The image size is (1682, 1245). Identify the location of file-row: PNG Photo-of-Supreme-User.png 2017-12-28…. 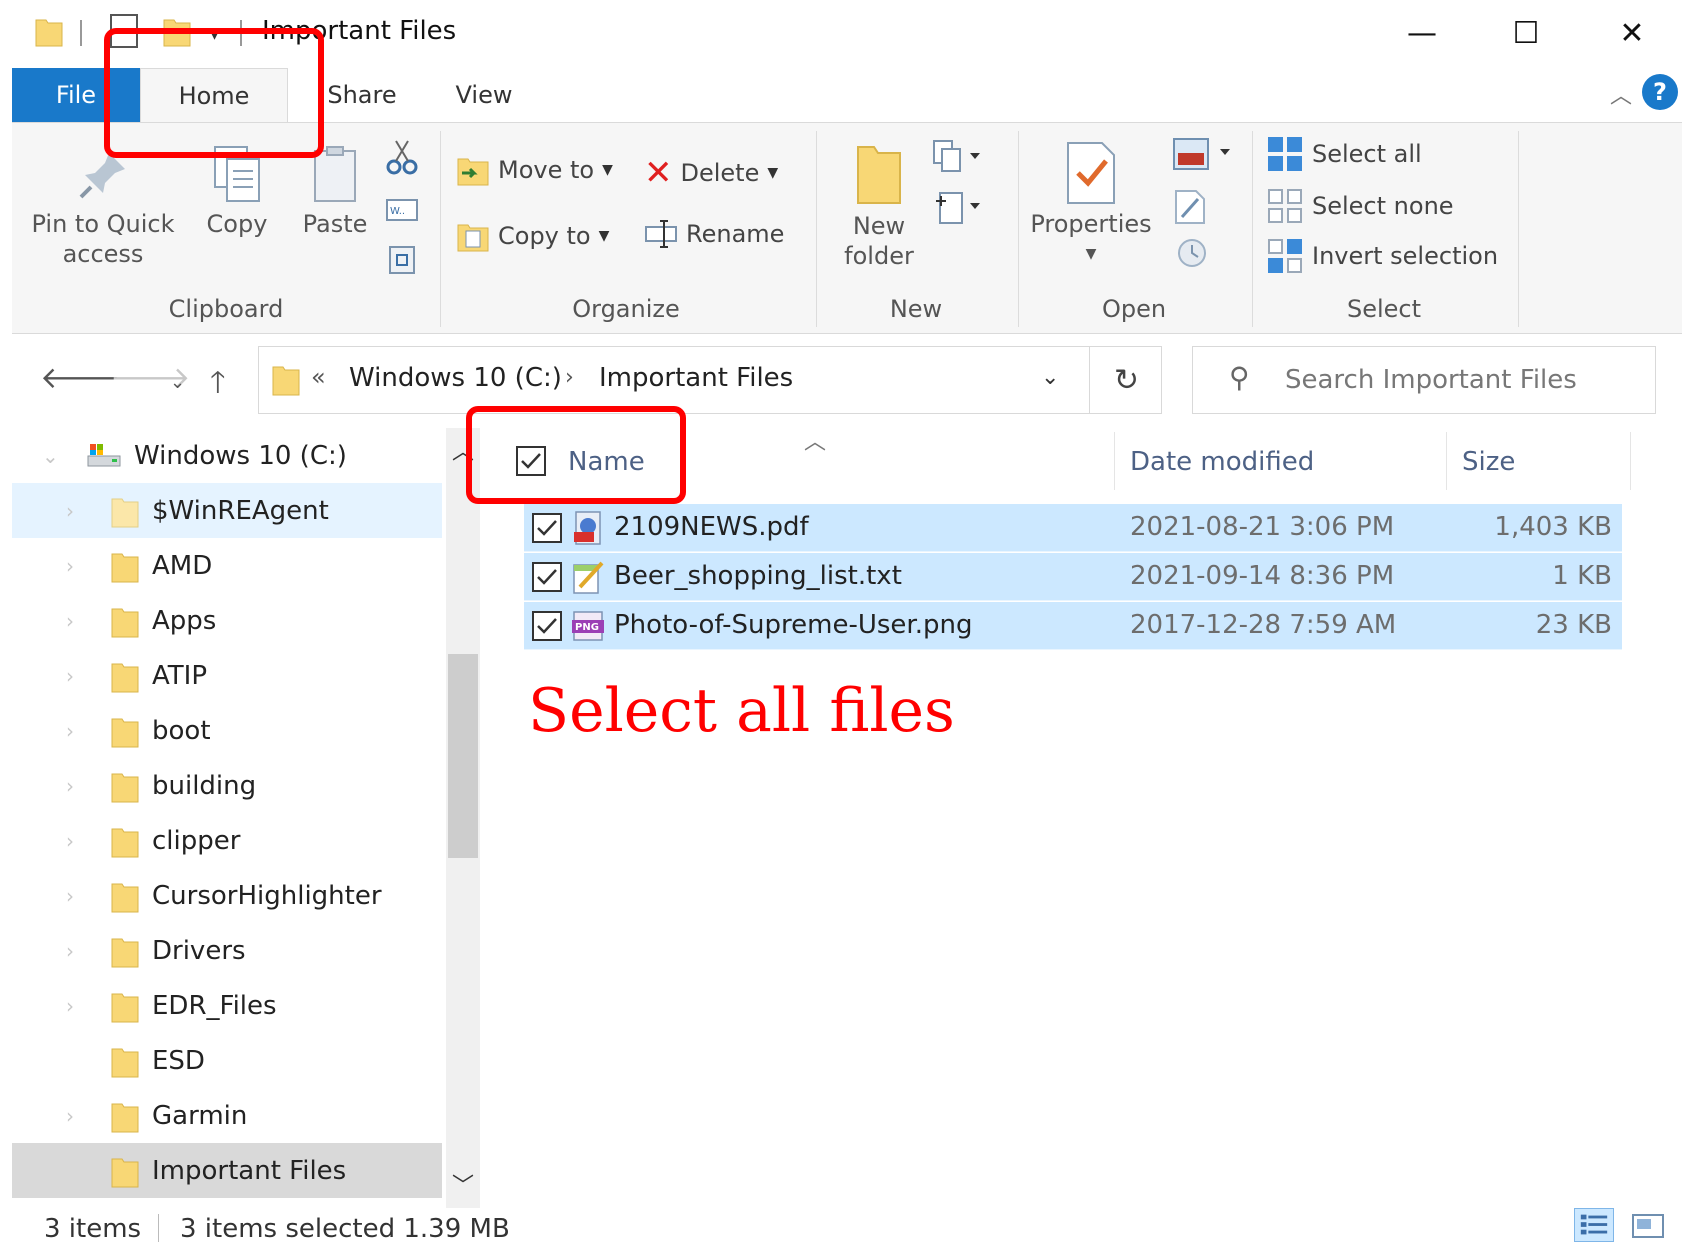
(1073, 626).